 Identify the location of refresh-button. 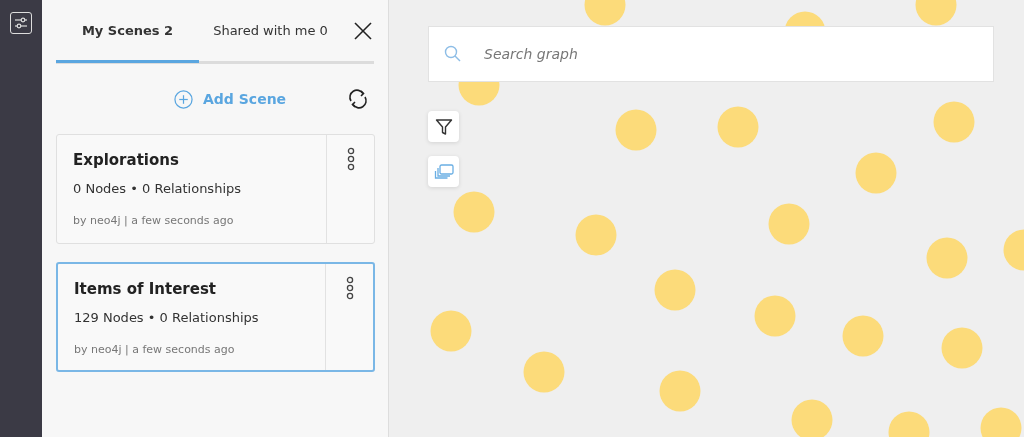
(358, 99).